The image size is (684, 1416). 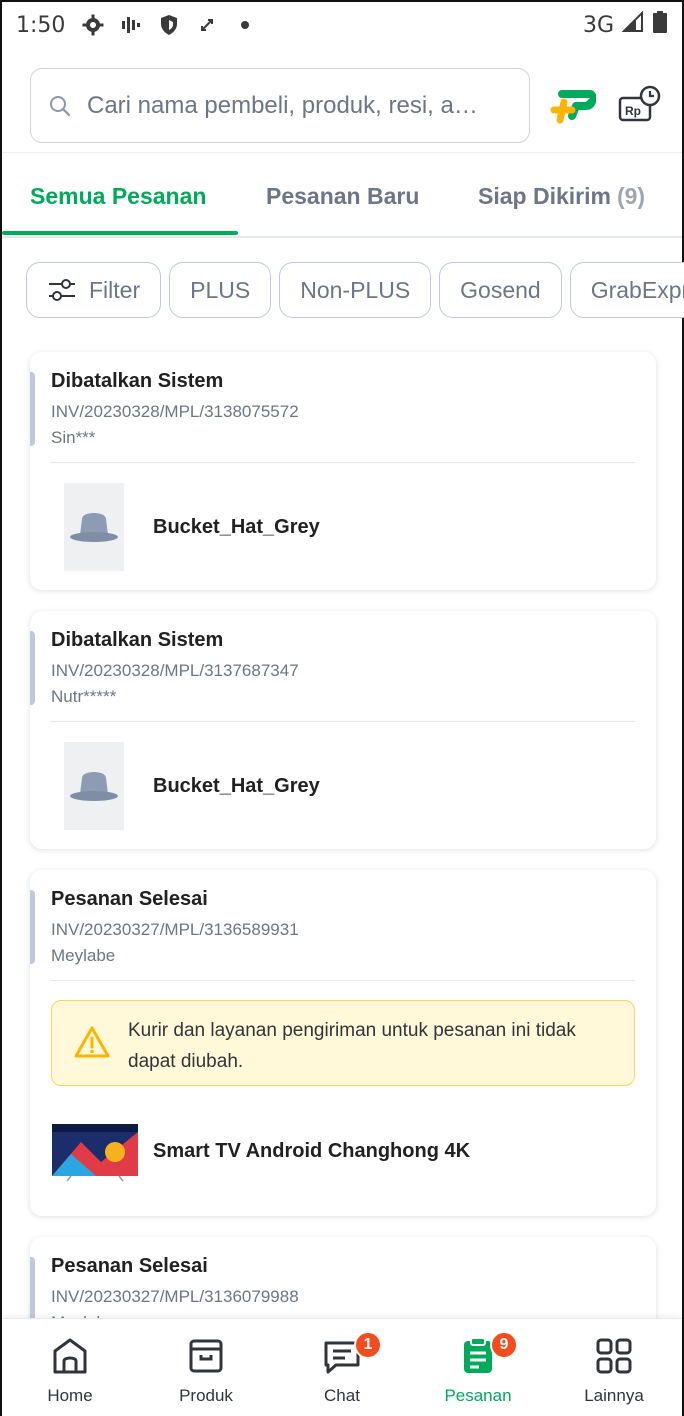 What do you see at coordinates (632, 24) in the screenshot?
I see `cell-signal-icon` at bounding box center [632, 24].